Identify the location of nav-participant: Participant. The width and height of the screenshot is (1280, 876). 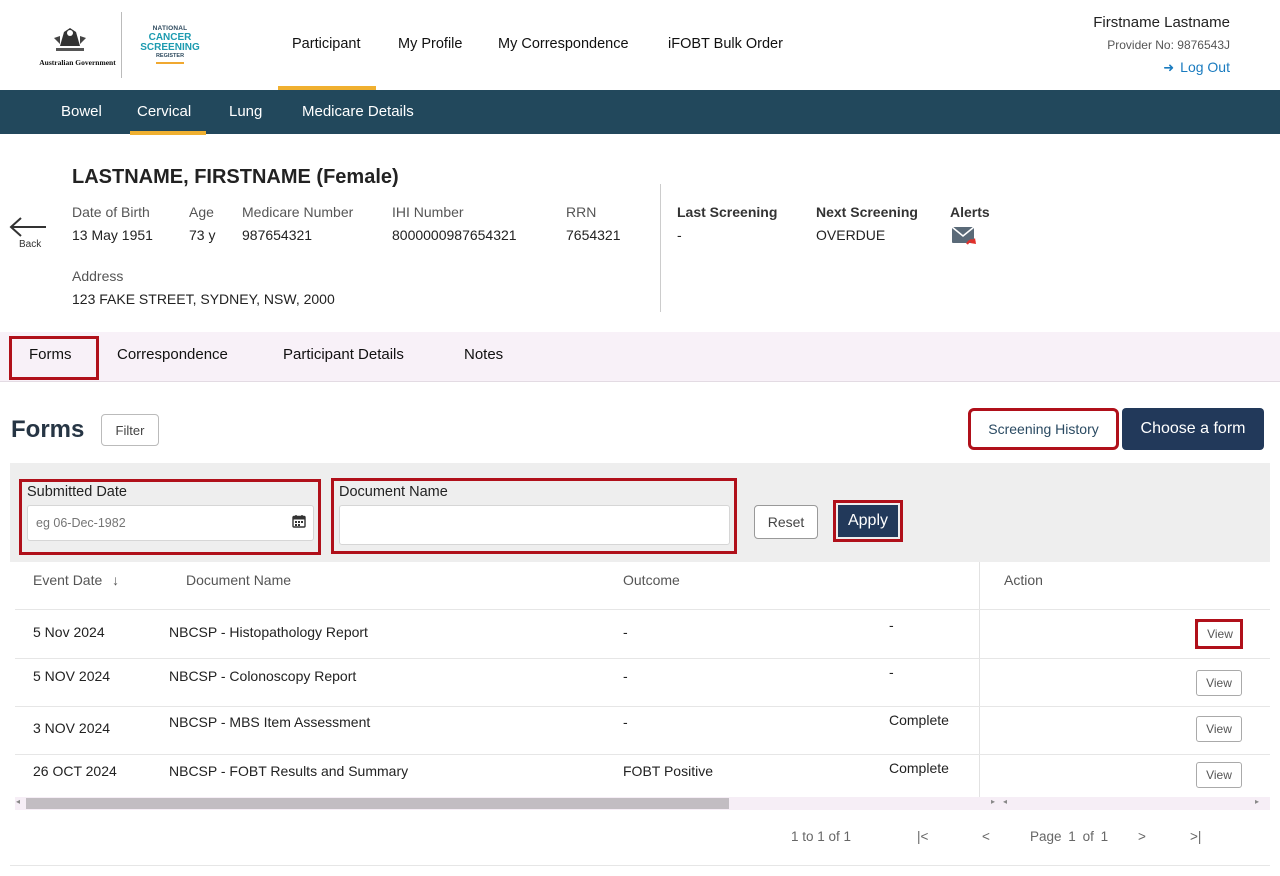
(326, 44).